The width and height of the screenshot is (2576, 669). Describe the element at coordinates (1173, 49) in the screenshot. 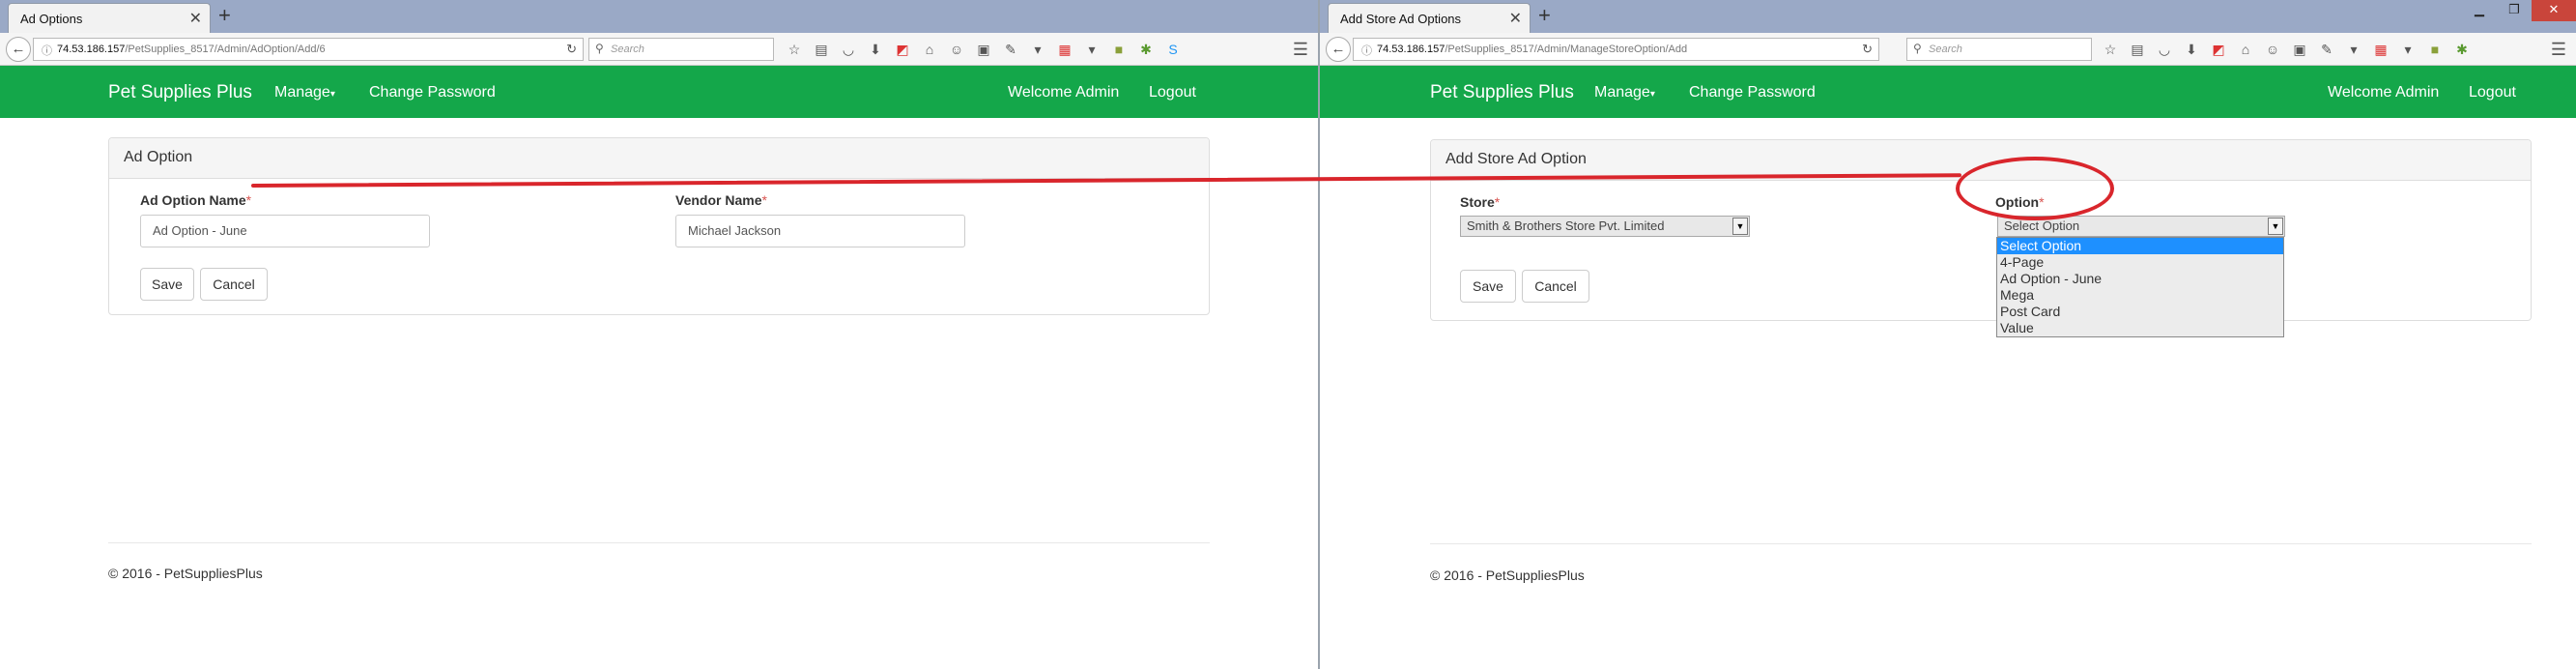

I see `skype-icon: S` at that location.